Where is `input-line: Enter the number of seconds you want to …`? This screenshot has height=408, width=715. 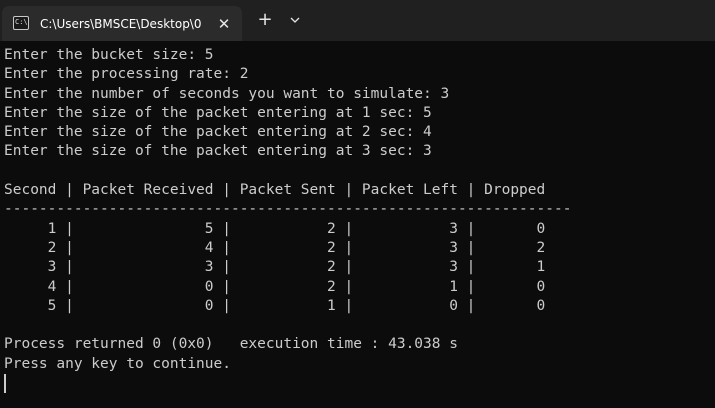 input-line: Enter the number of seconds you want to … is located at coordinates (227, 93).